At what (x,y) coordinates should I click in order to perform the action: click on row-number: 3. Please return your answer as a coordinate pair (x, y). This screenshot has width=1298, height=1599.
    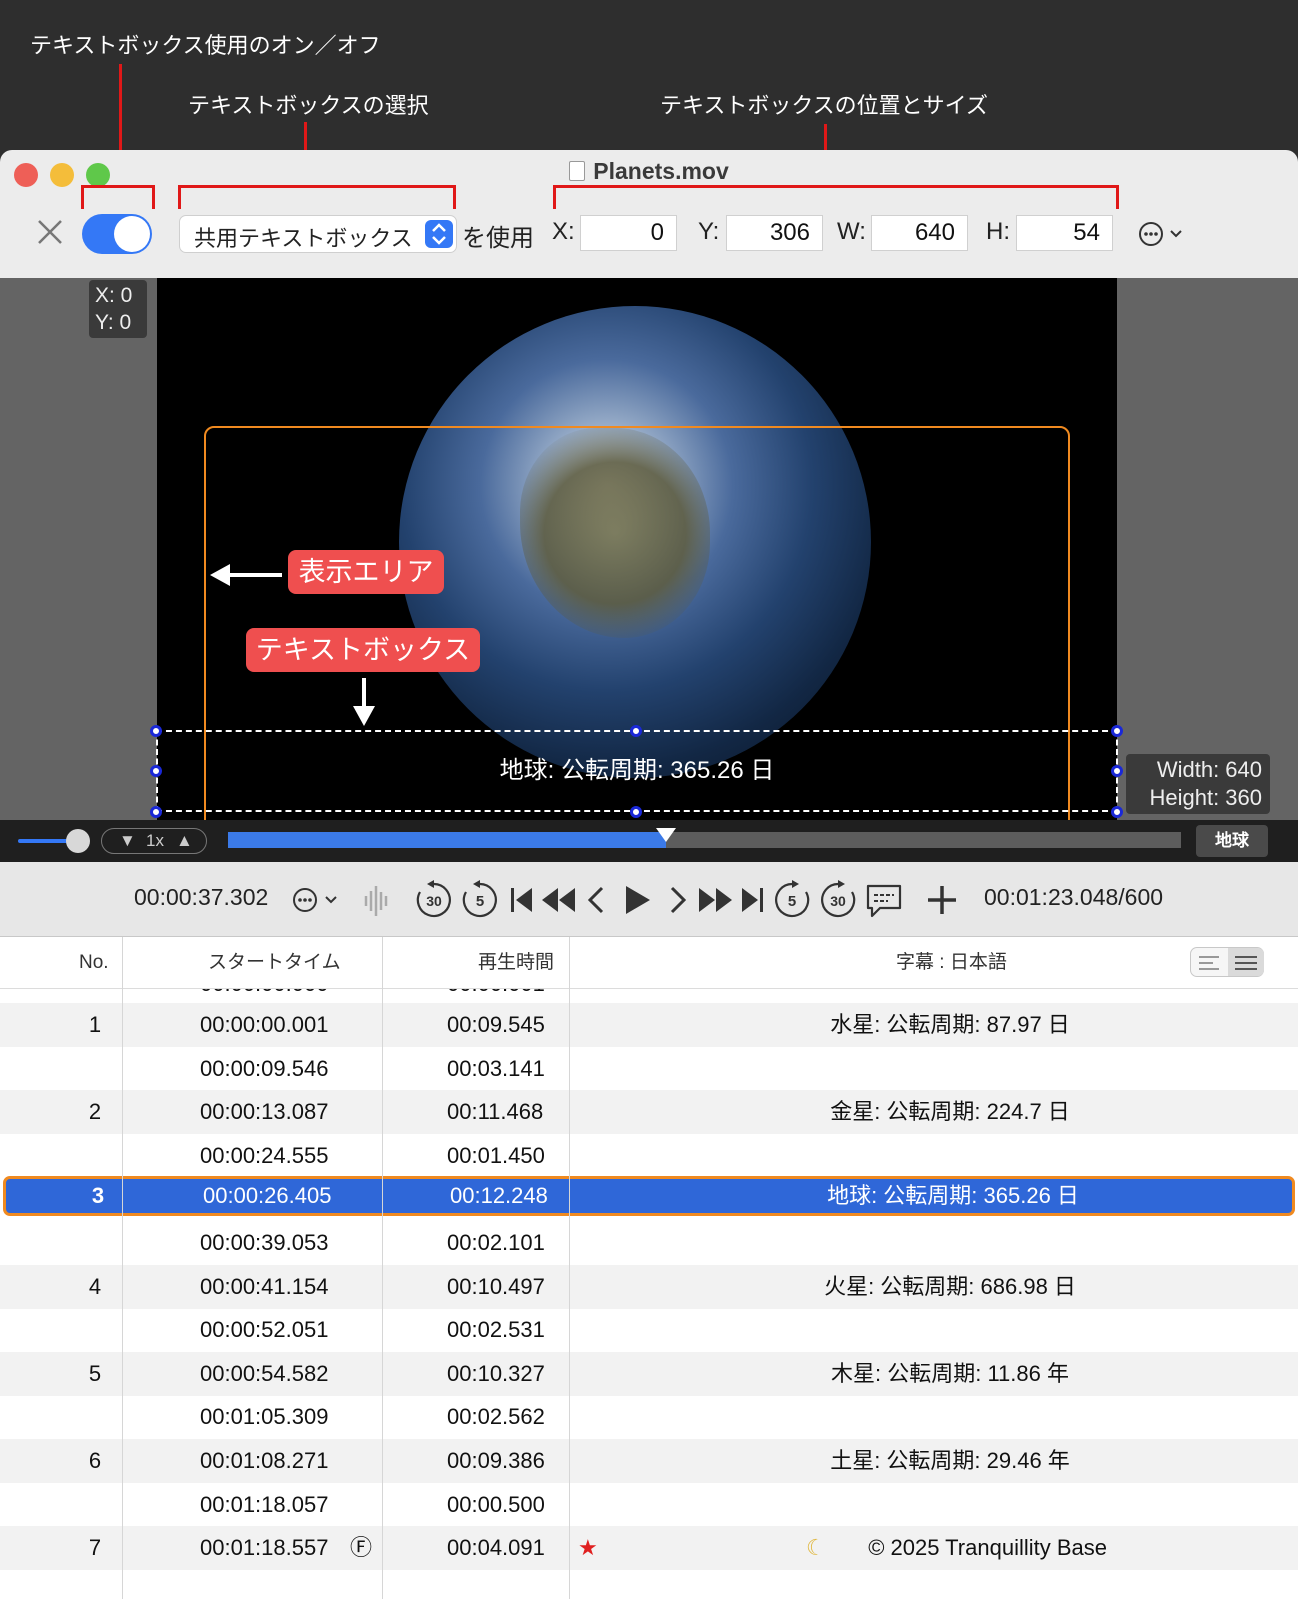
    Looking at the image, I should click on (98, 1196).